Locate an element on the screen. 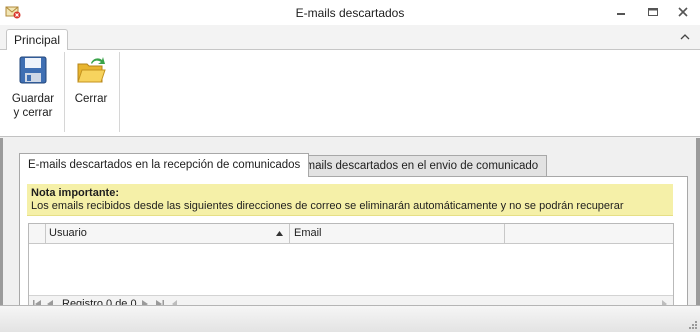 The width and height of the screenshot is (700, 332). save-and-close-label-line1: Guardar is located at coordinates (33, 99).